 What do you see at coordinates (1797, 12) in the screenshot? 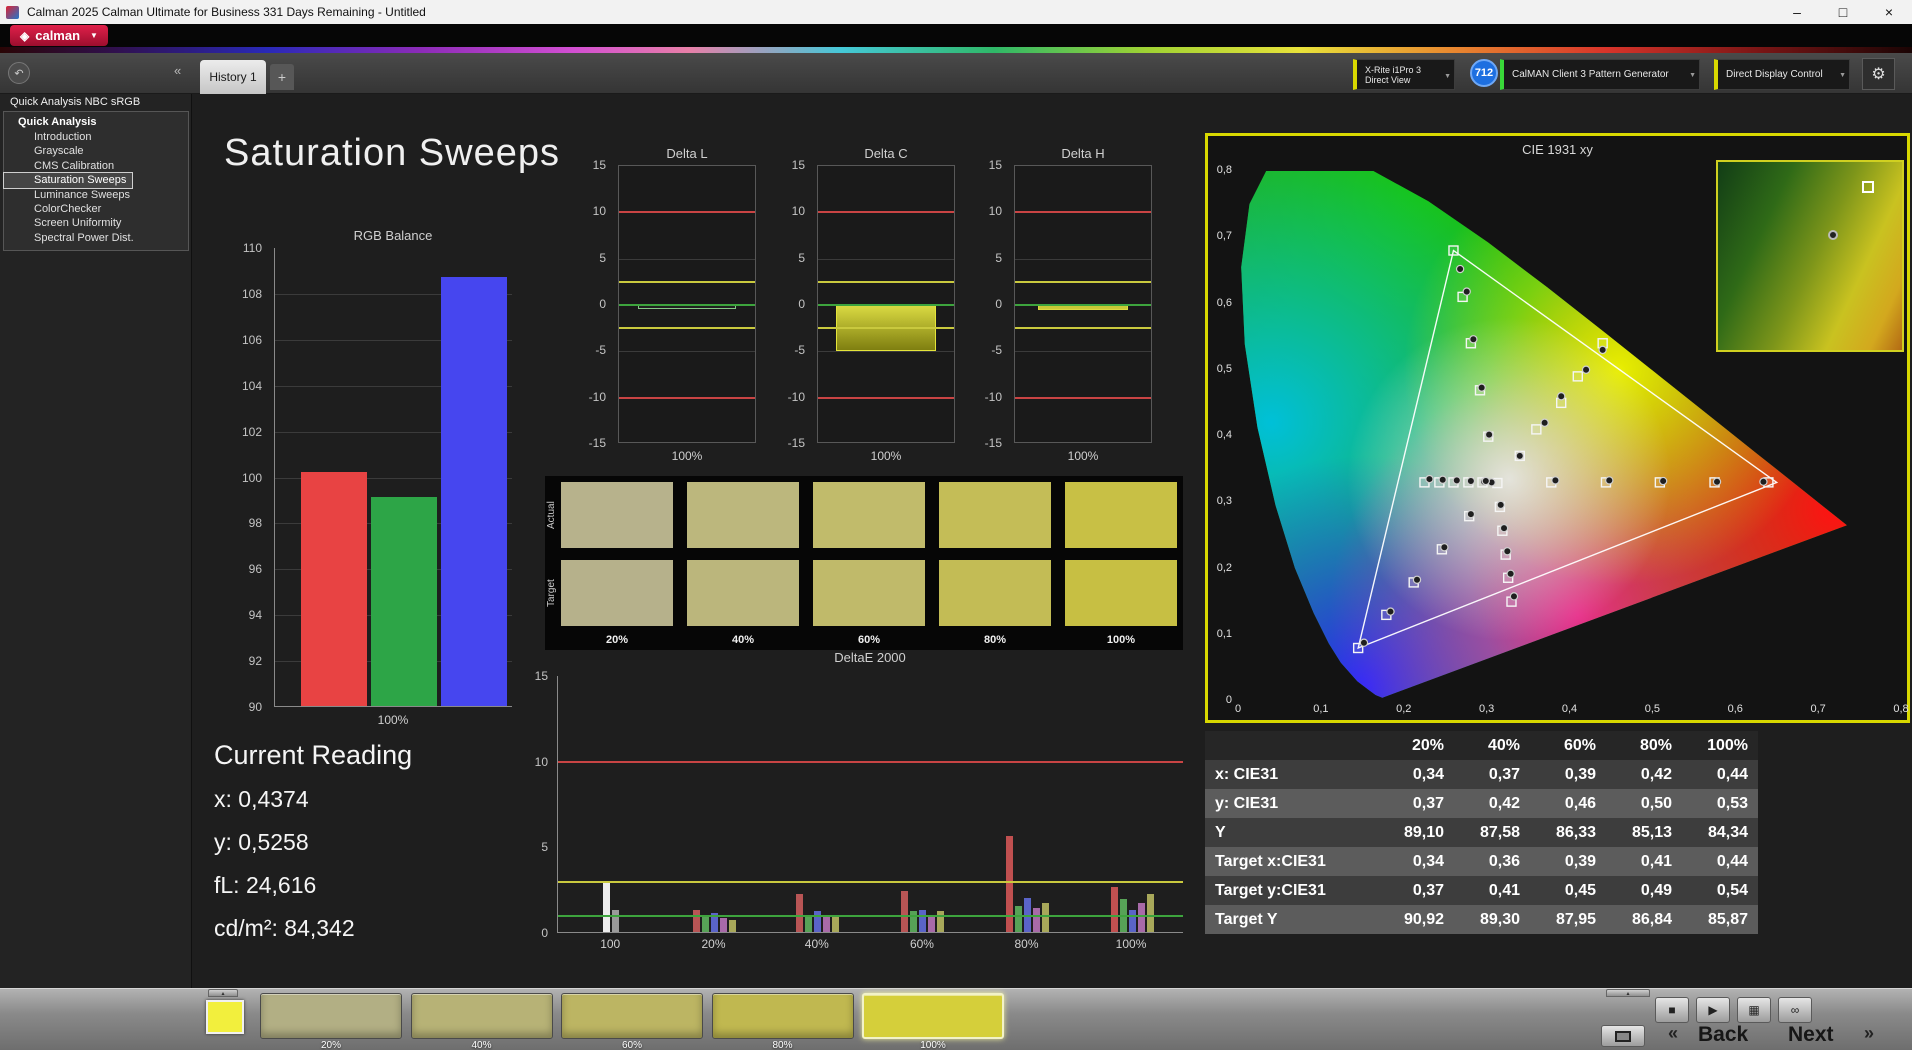
I see `minimize-button: –` at bounding box center [1797, 12].